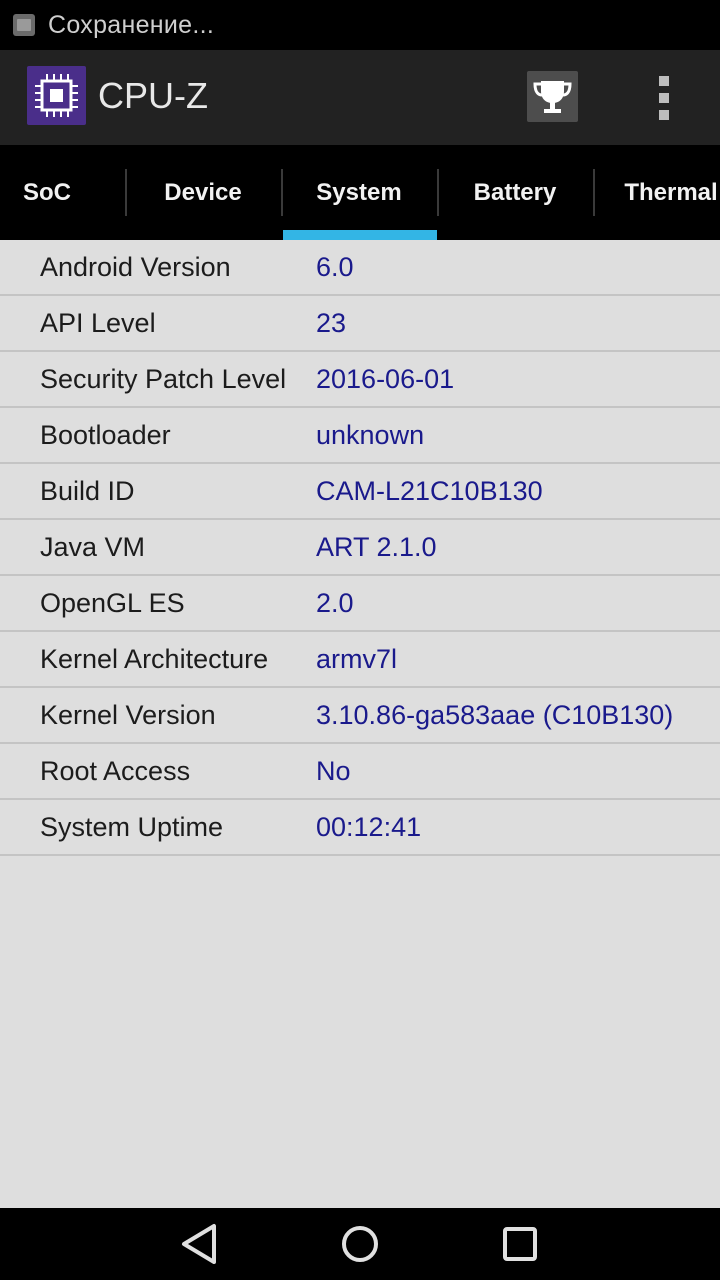 Image resolution: width=720 pixels, height=1280 pixels. I want to click on gallery-icon, so click(24, 25).